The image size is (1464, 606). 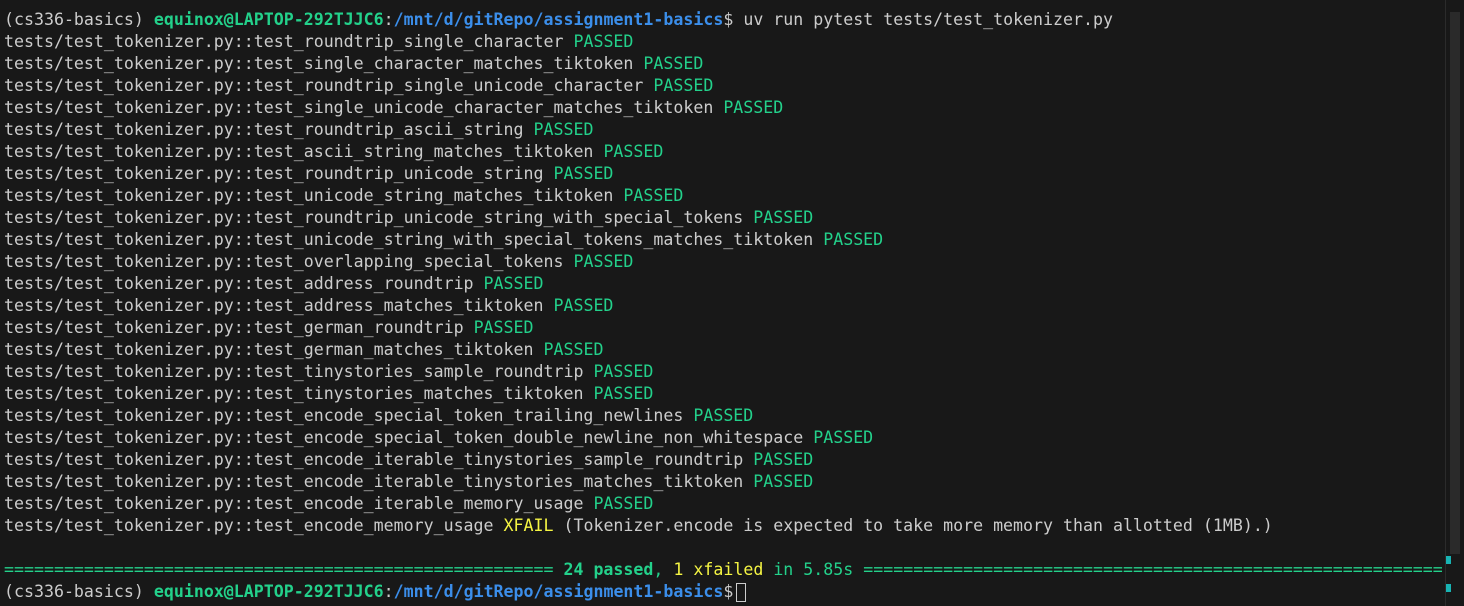 I want to click on scrollbar-thumb, so click(x=1455, y=283).